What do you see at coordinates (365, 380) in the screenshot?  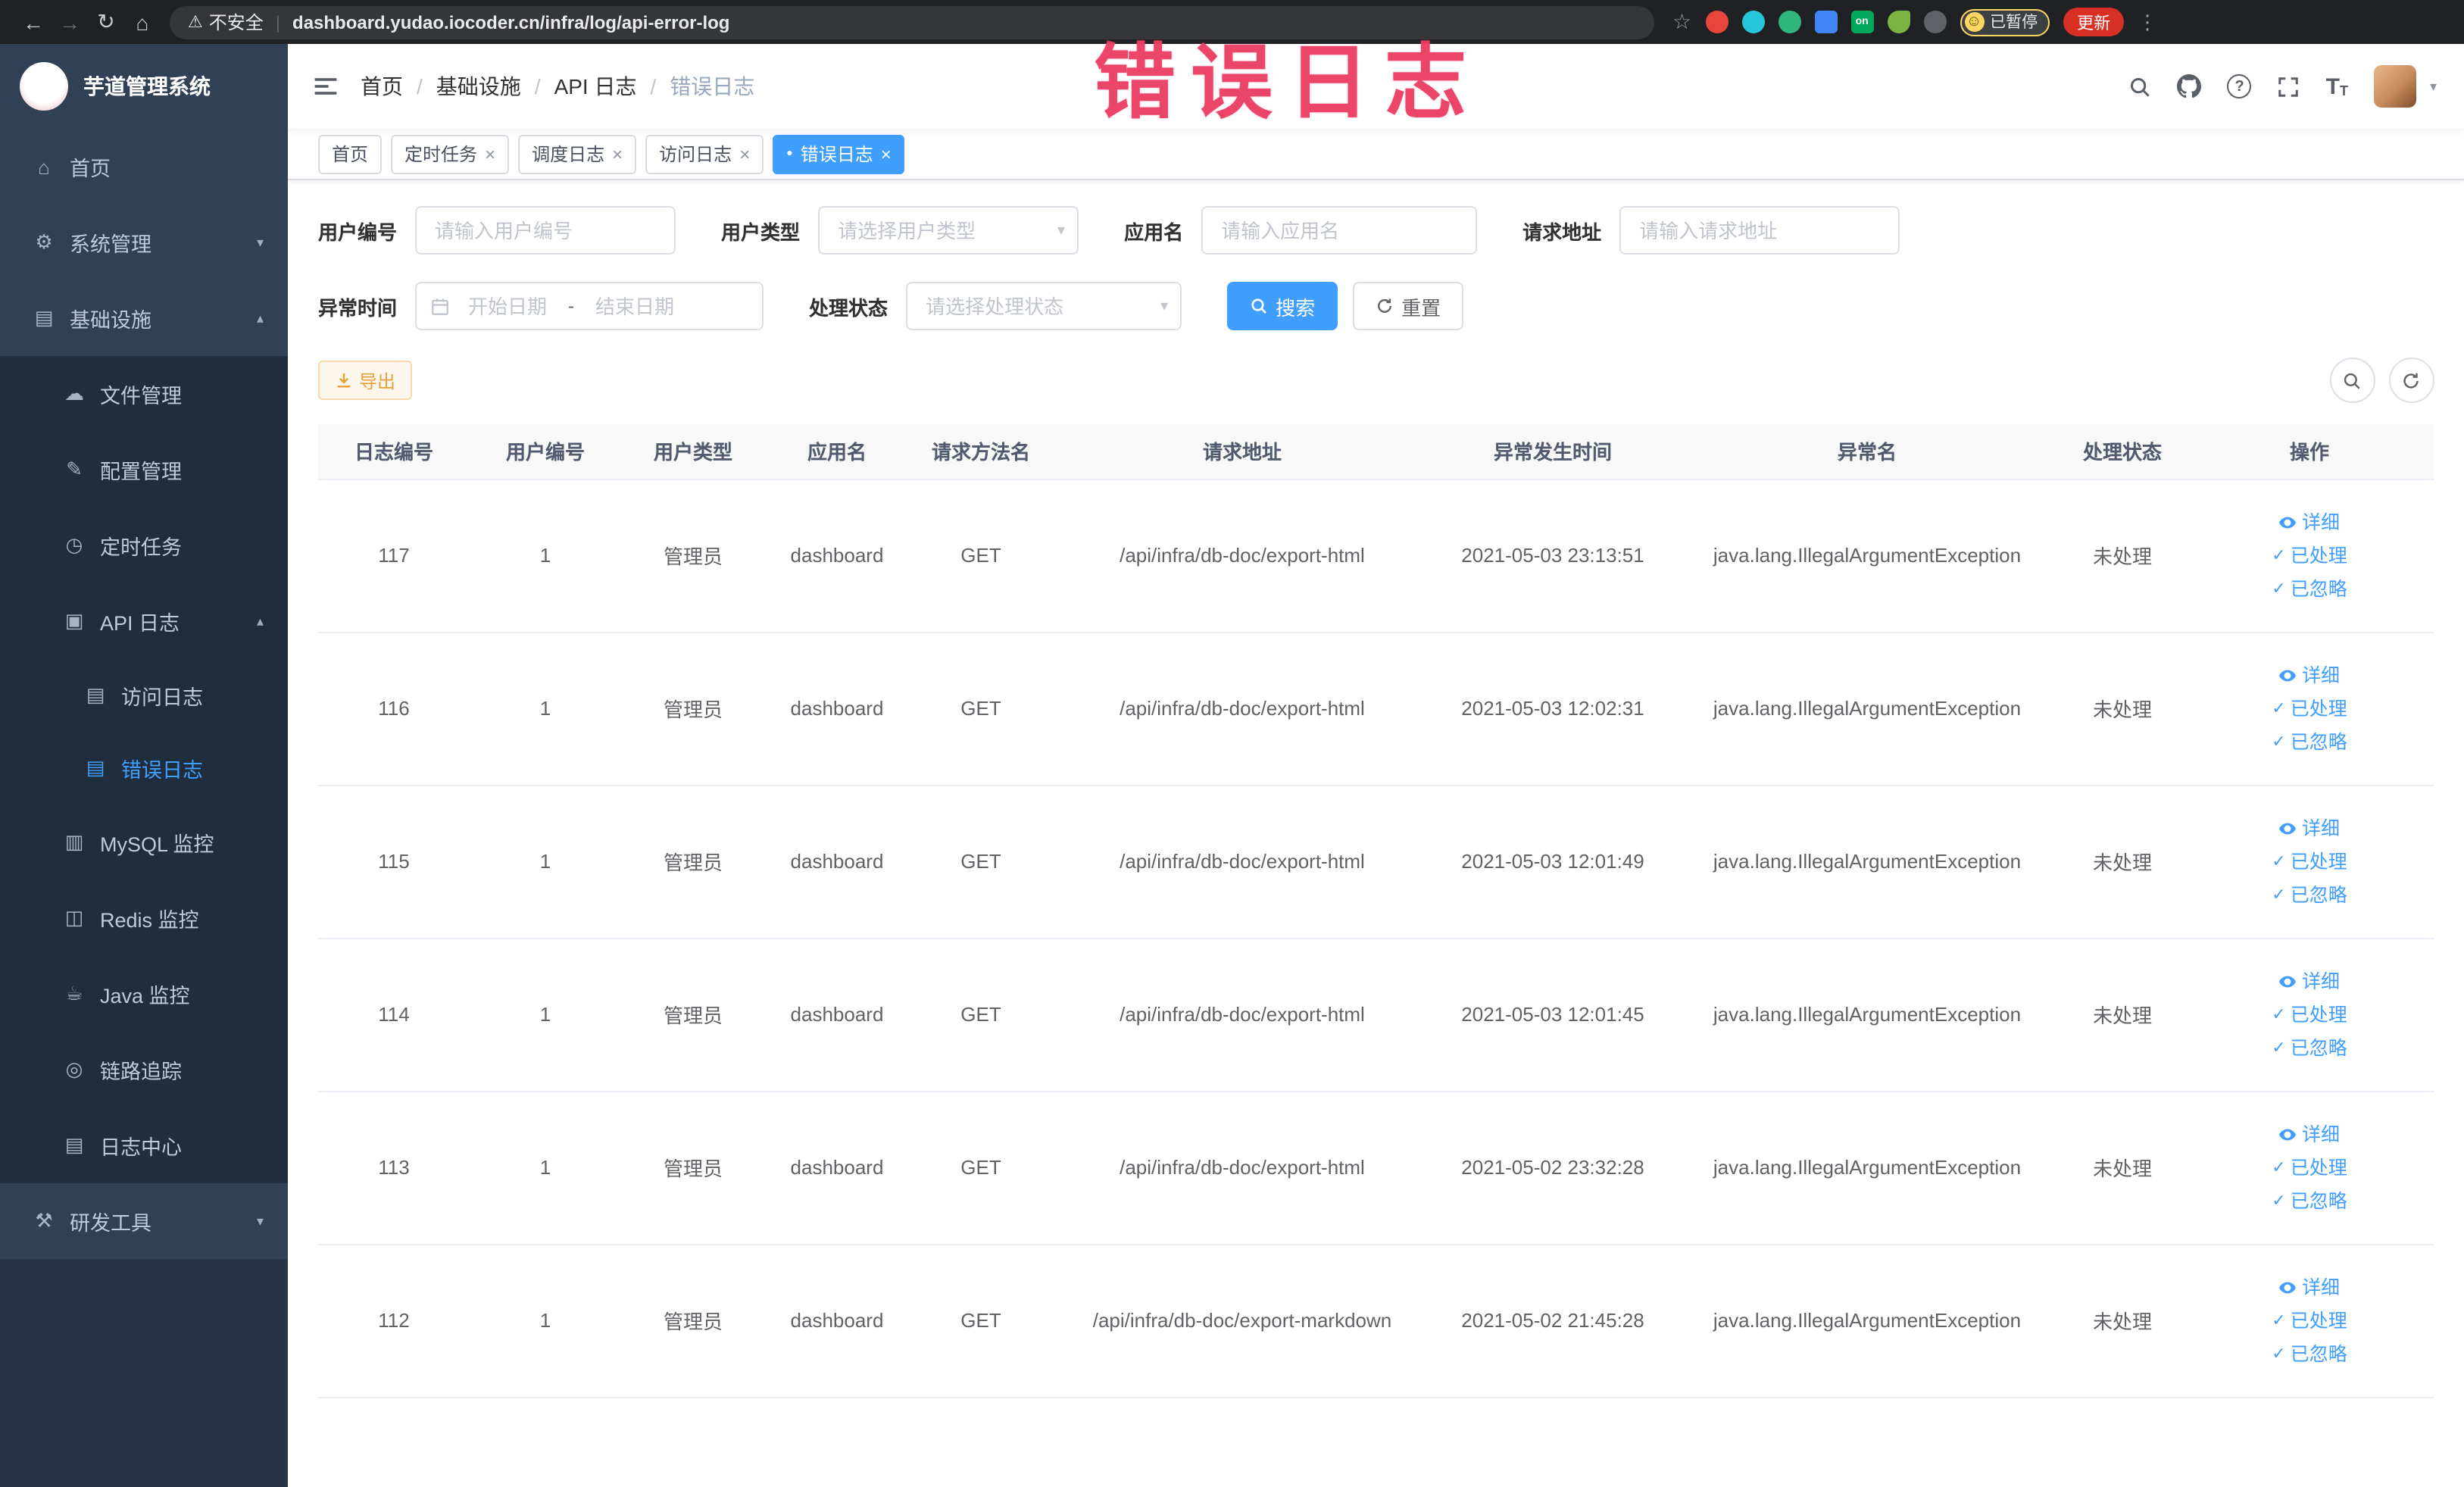 I see `export-button: 导出` at bounding box center [365, 380].